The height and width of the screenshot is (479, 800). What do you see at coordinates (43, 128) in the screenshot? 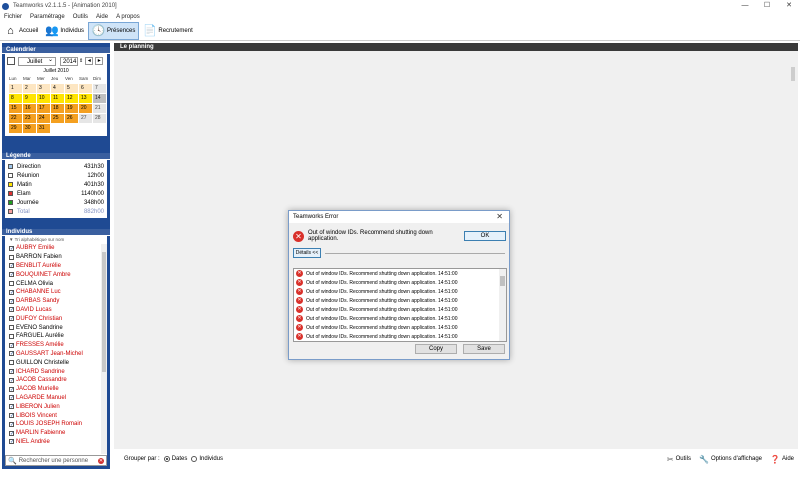
I see `calendar-day-cell: 31` at bounding box center [43, 128].